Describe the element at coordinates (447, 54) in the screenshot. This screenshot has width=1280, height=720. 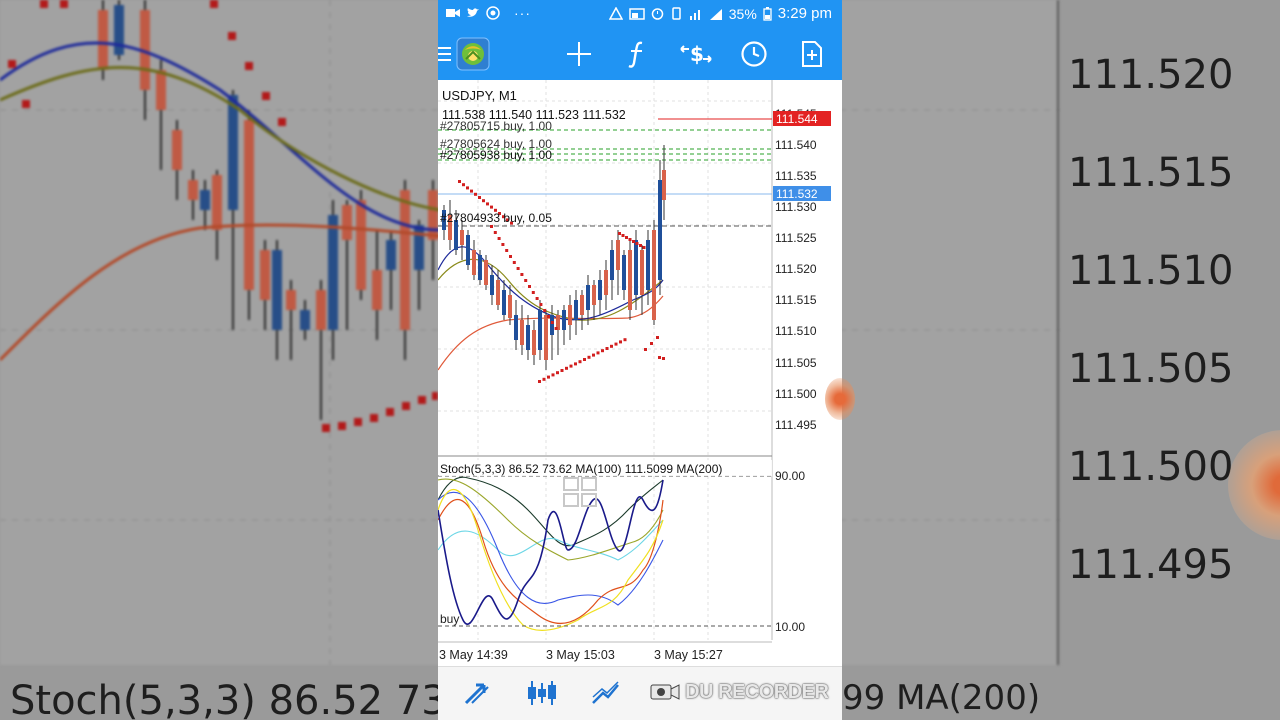
I see `hamburger-menu-icon` at that location.